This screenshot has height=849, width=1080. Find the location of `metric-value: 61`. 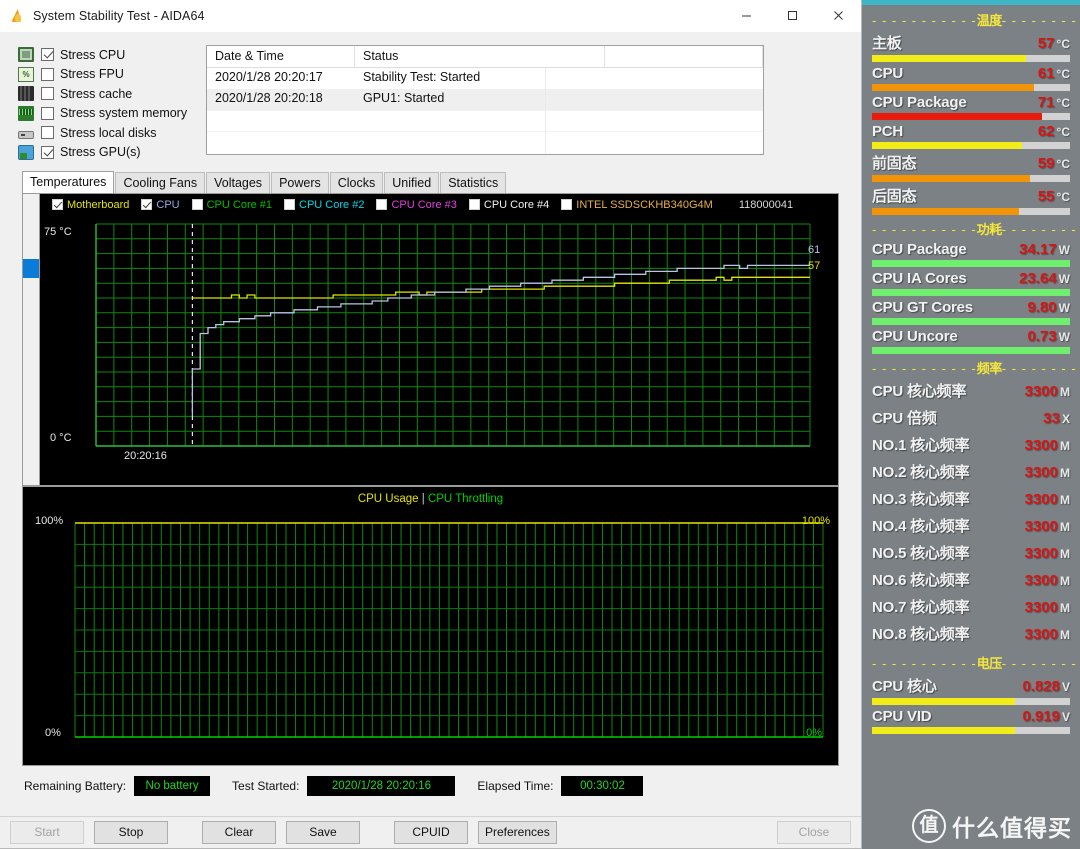

metric-value: 61 is located at coordinates (1046, 73).